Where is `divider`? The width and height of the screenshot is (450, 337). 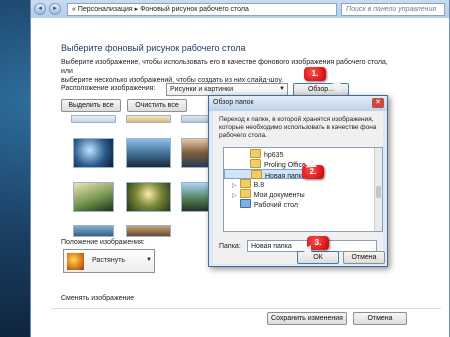
divider is located at coordinates (246, 308).